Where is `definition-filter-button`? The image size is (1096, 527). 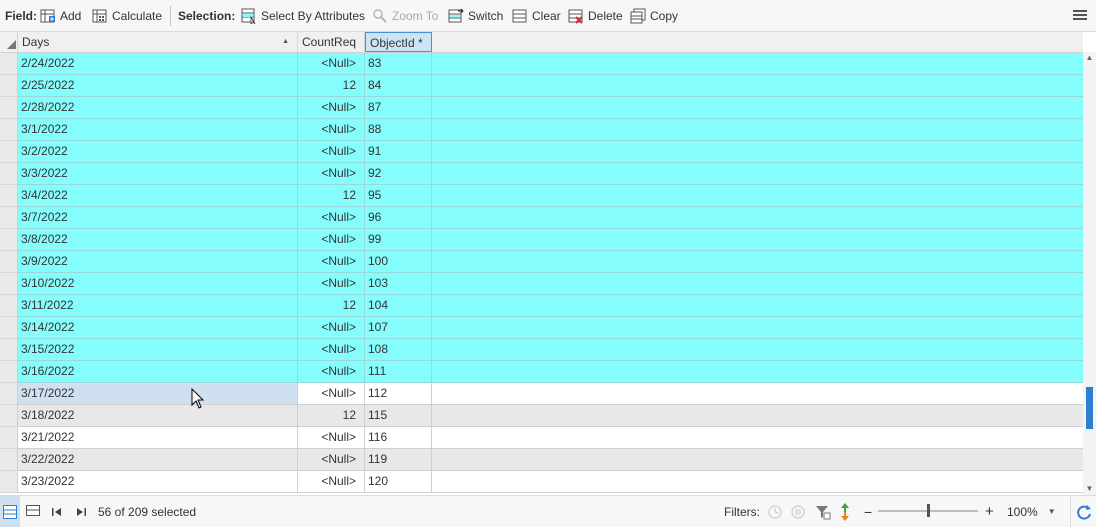 definition-filter-button is located at coordinates (823, 511).